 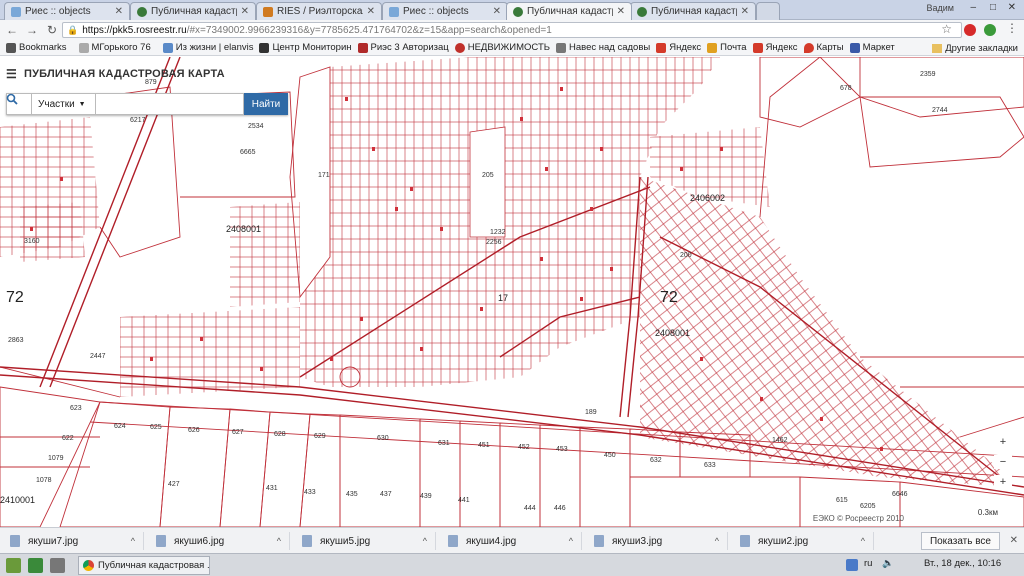 I want to click on parcel-number: 2863, so click(x=16, y=340).